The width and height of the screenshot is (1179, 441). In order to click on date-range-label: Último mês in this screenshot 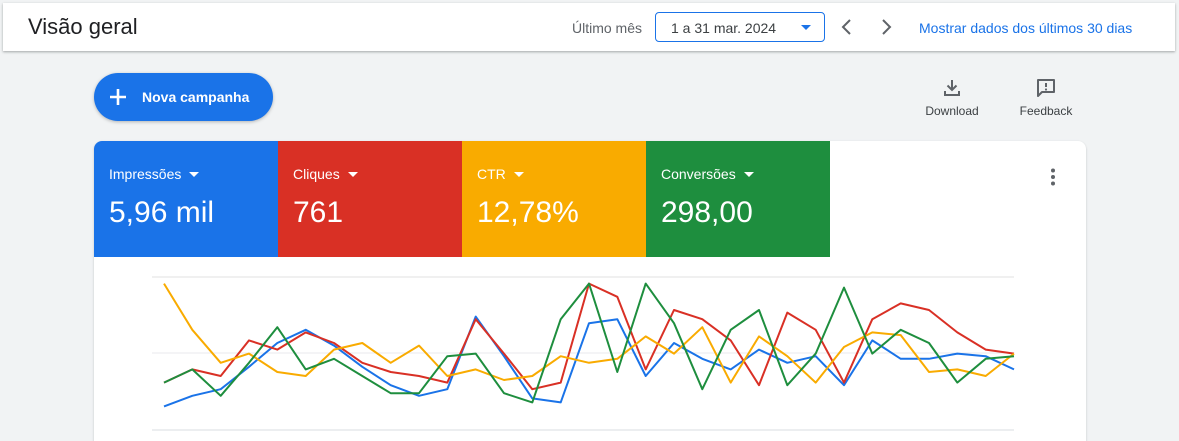, I will do `click(607, 28)`.